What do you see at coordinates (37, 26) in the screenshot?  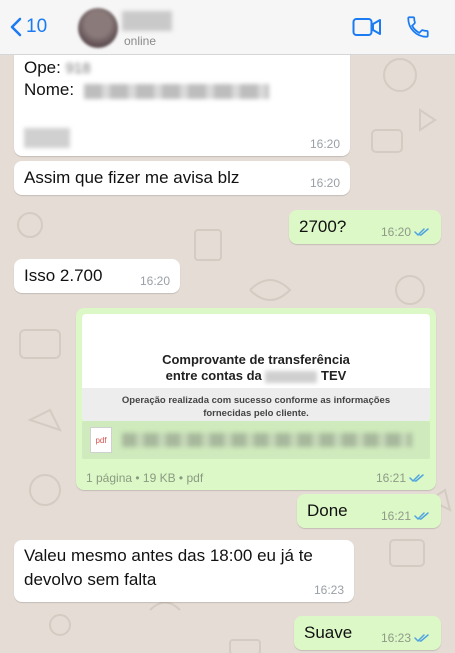 I see `unread-count: 10` at bounding box center [37, 26].